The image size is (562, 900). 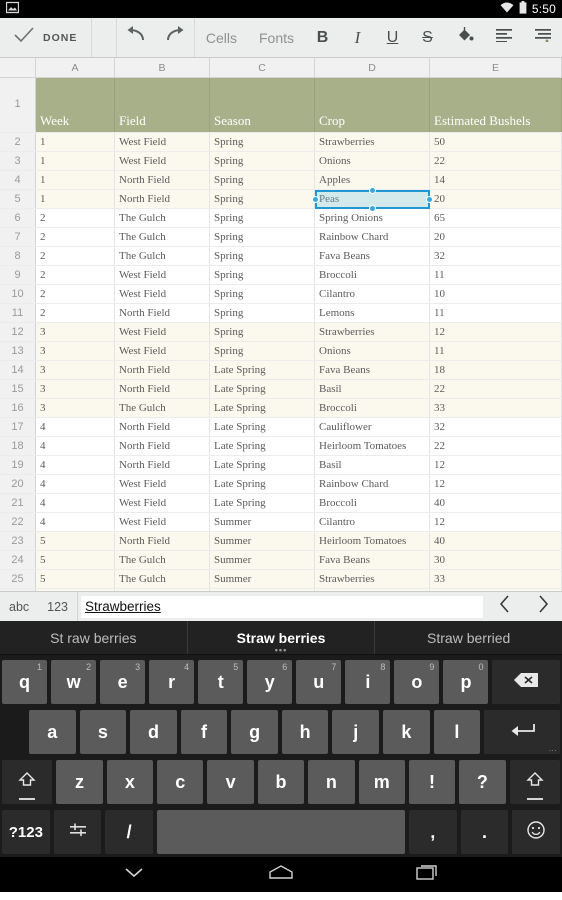 What do you see at coordinates (77, 832) in the screenshot?
I see `key-keyboard-settings` at bounding box center [77, 832].